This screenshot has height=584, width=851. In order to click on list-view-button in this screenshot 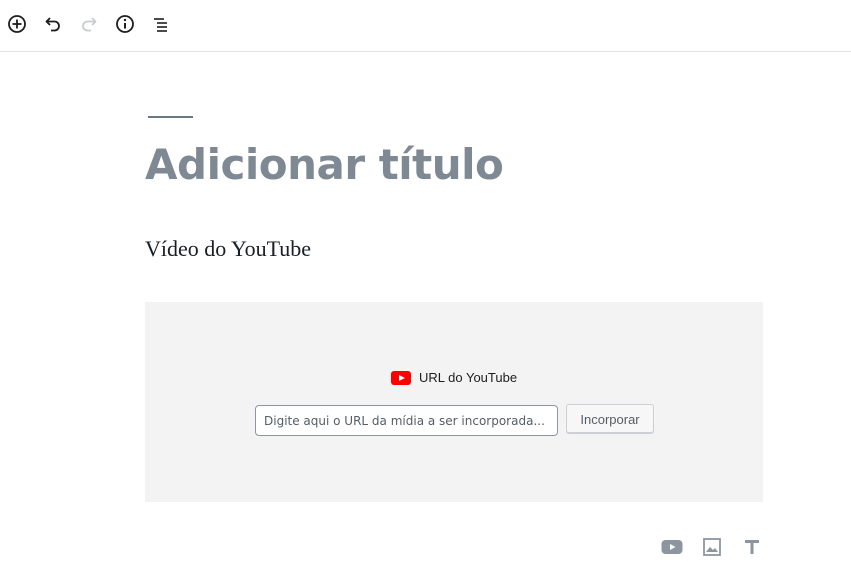, I will do `click(161, 24)`.